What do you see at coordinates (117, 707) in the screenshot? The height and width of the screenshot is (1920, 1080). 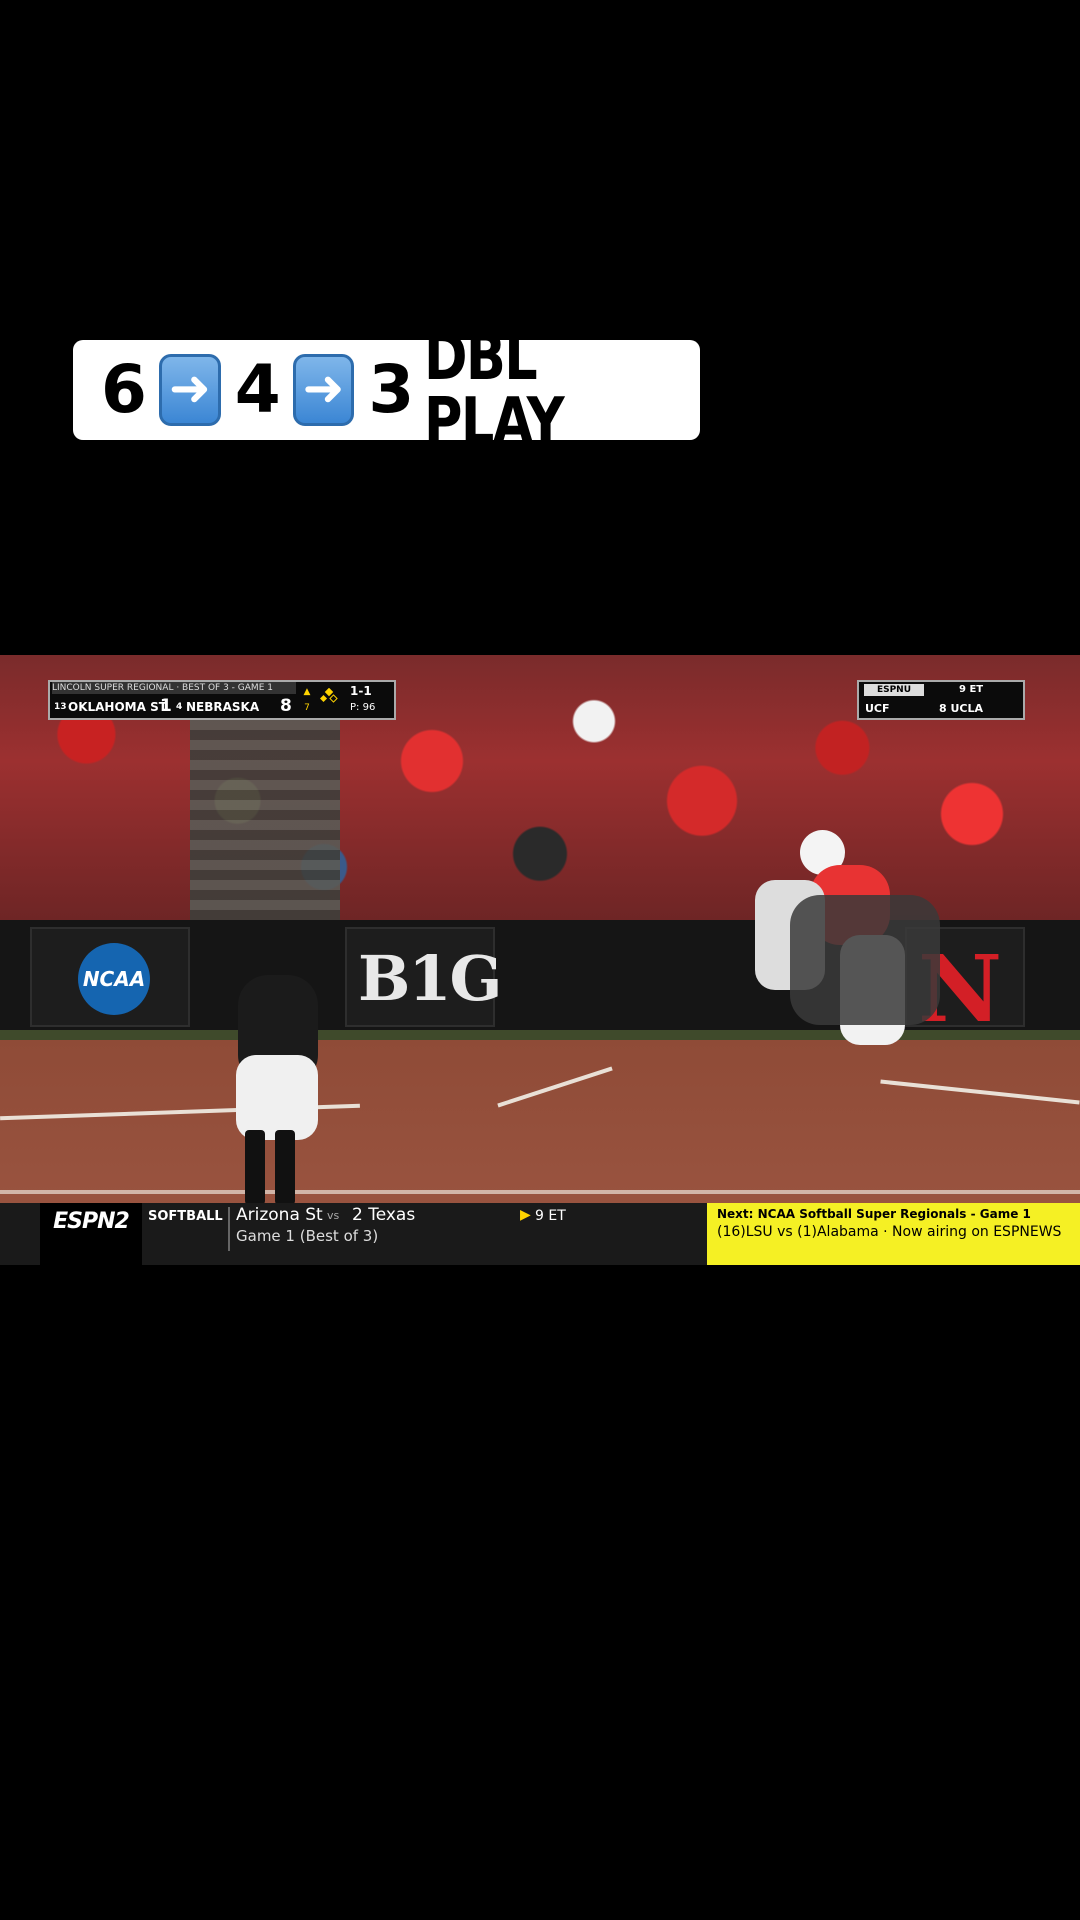 I see `away-team: OKLAHOMA ST` at bounding box center [117, 707].